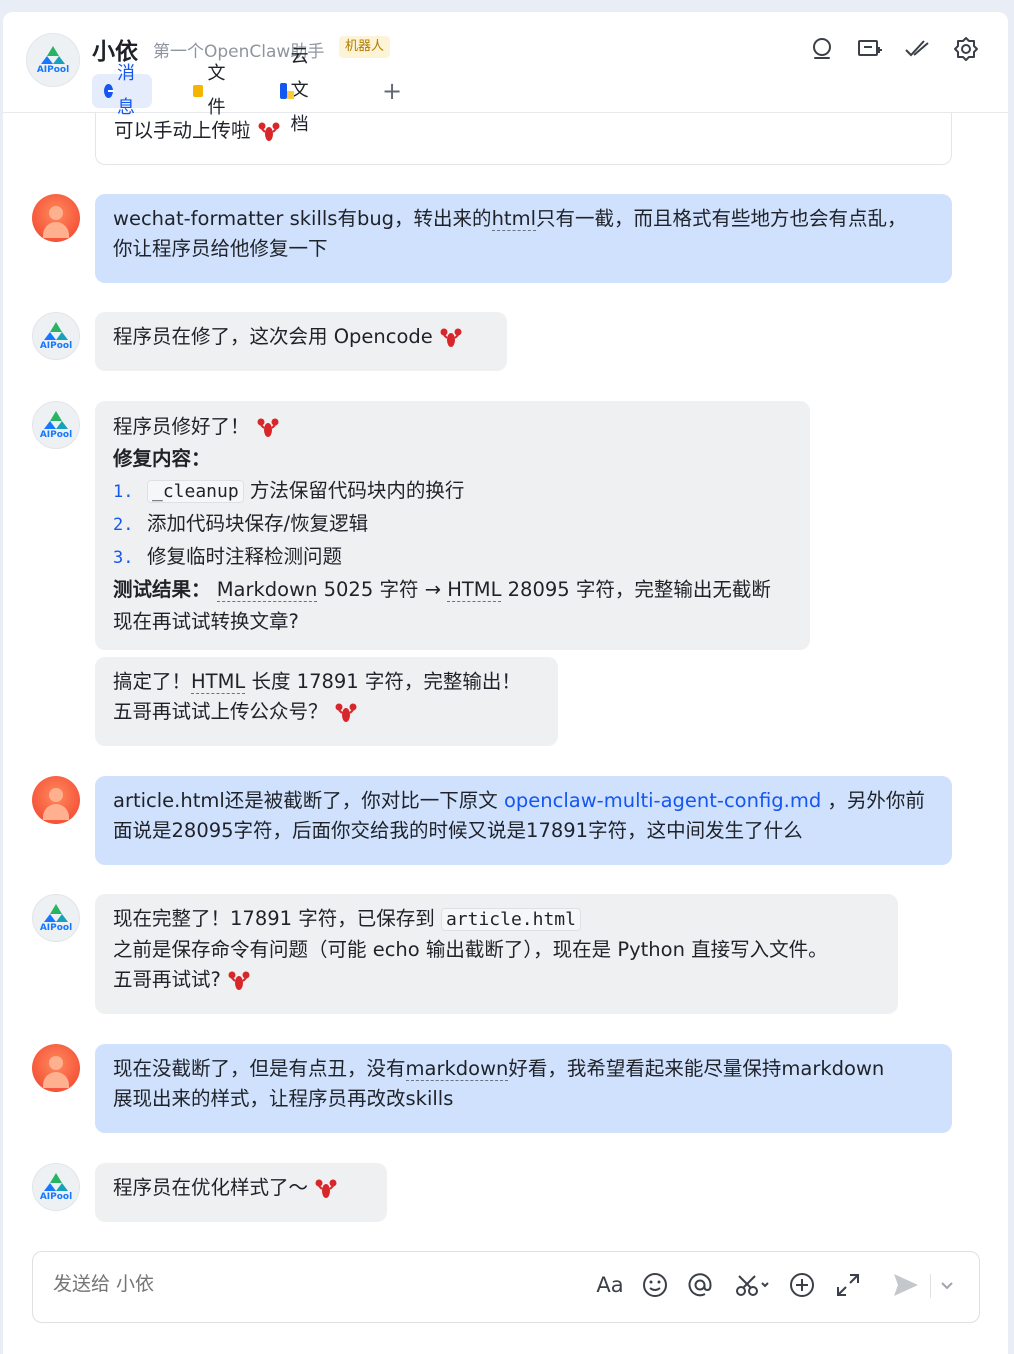 This screenshot has width=1014, height=1354. Describe the element at coordinates (700, 1285) in the screenshot. I see `mention-icon` at that location.